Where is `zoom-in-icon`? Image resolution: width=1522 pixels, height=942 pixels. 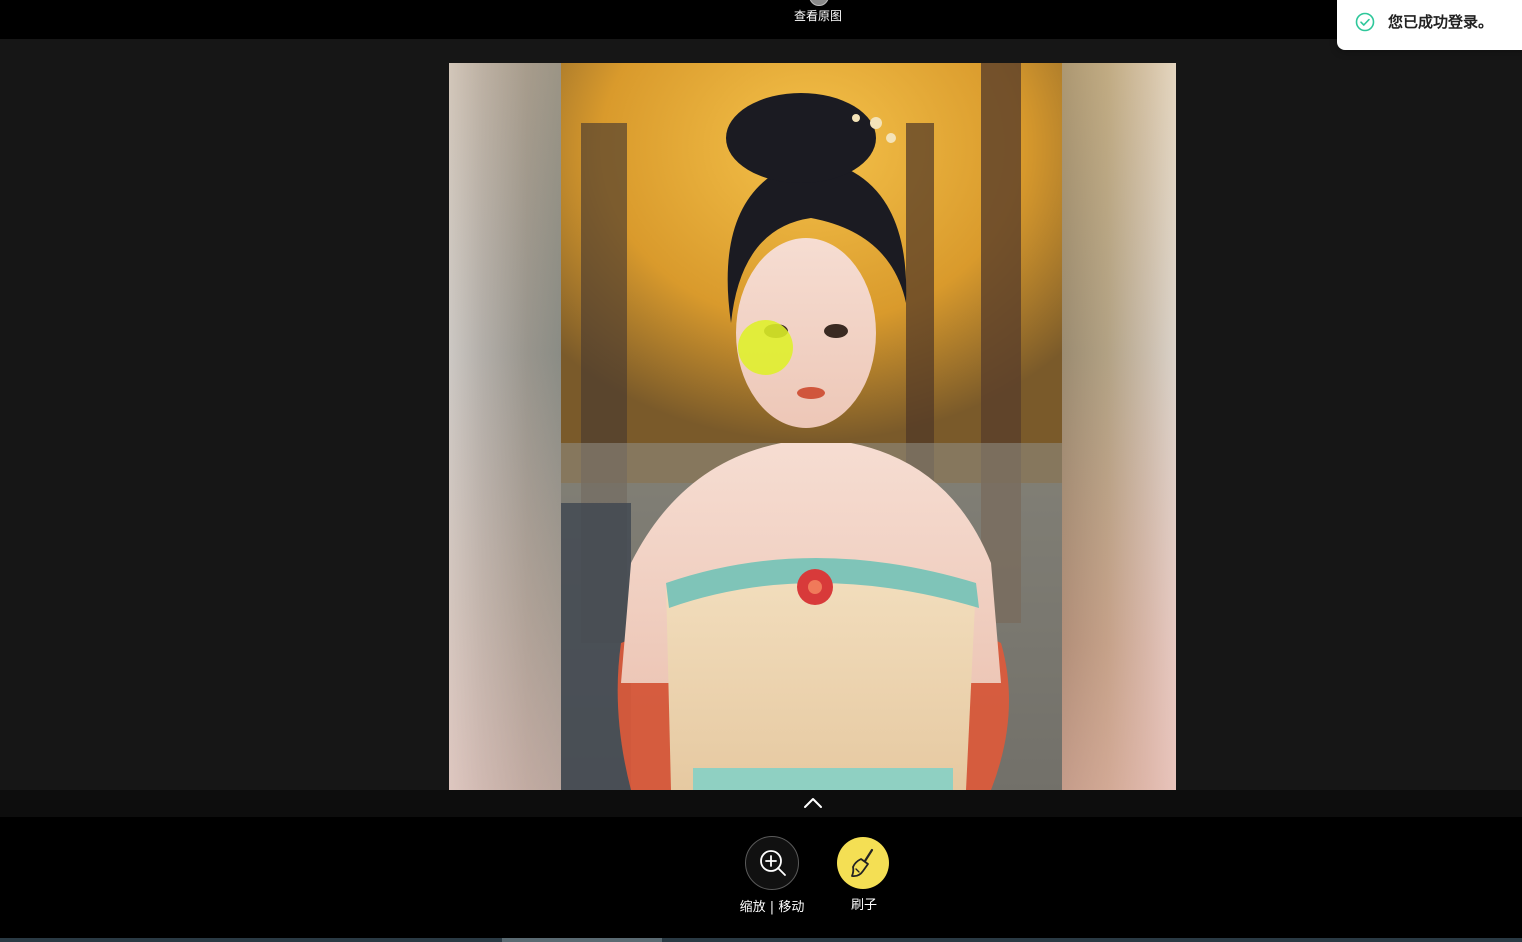
zoom-in-icon is located at coordinates (773, 863).